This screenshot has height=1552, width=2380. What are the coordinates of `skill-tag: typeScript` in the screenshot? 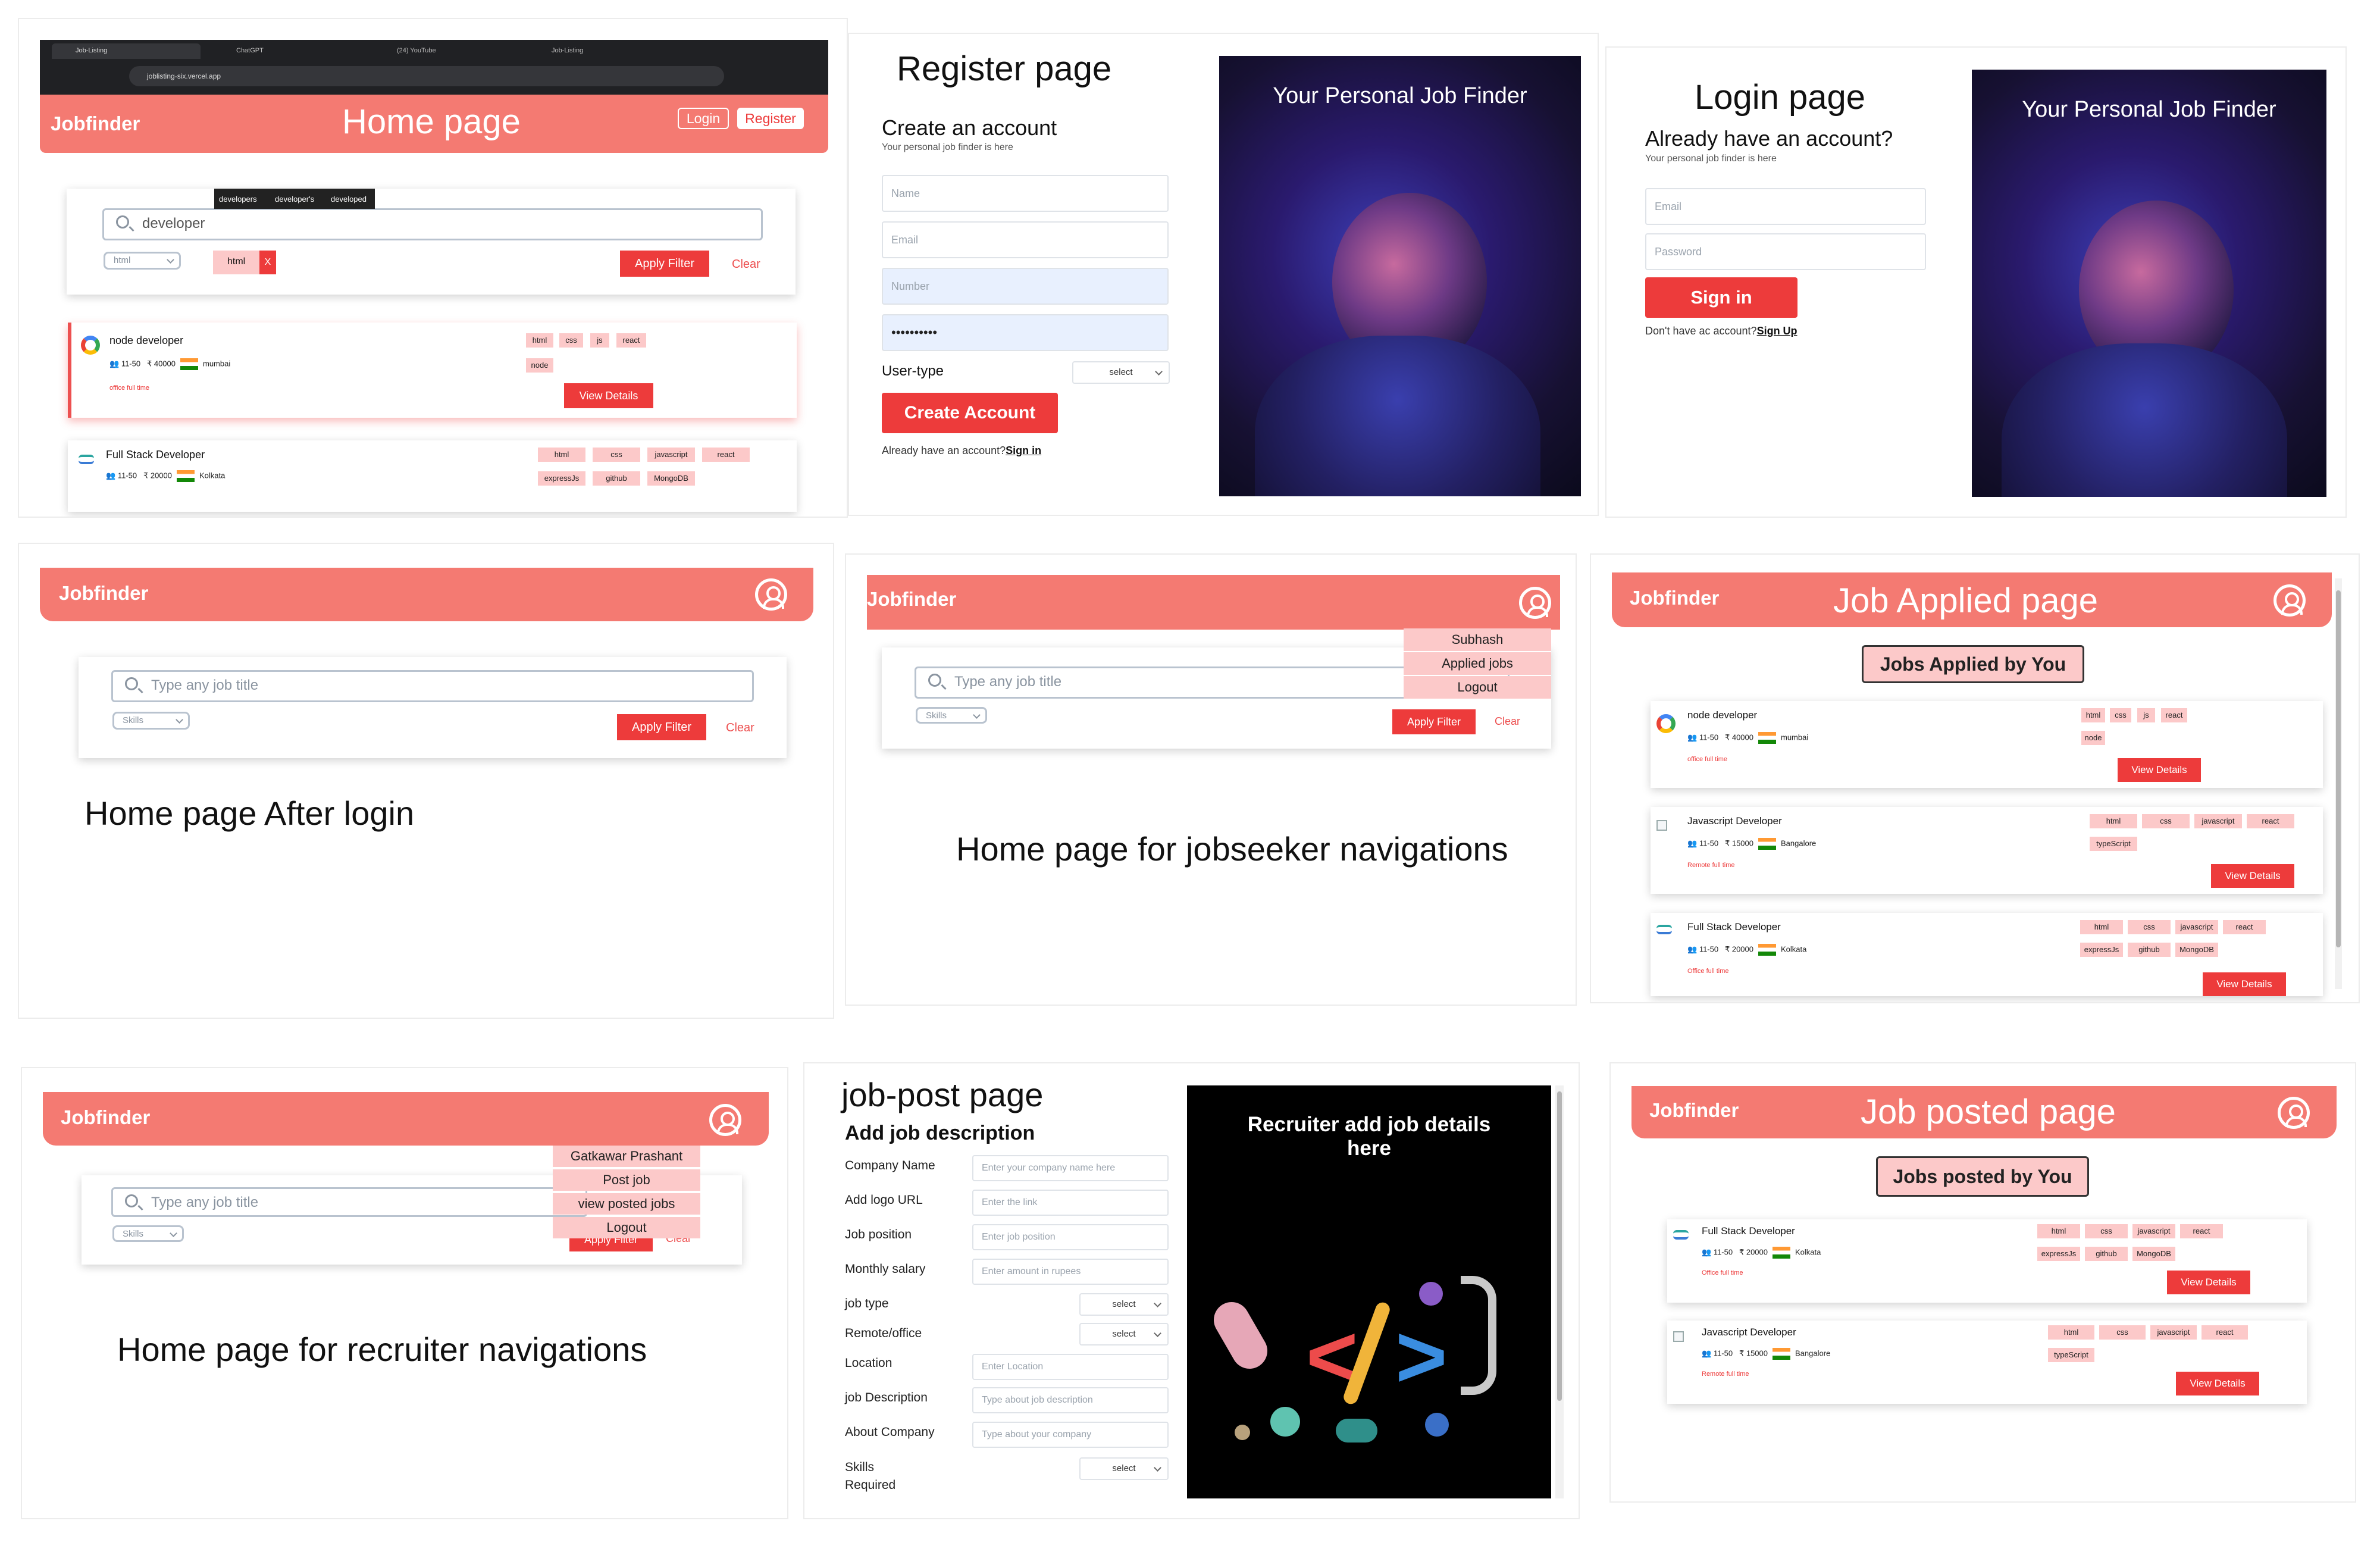 It's located at (2113, 844).